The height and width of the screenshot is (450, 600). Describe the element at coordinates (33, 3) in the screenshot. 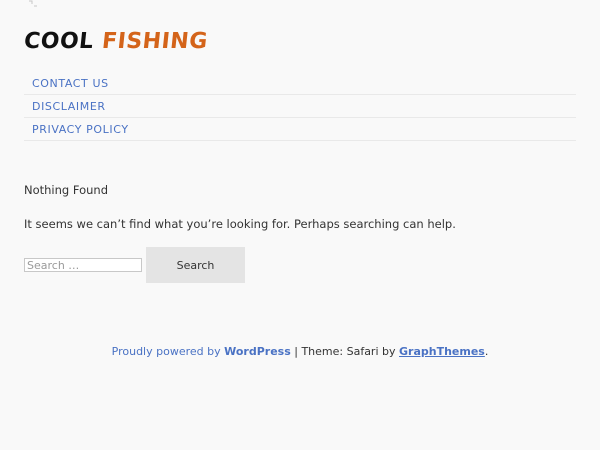

I see `corner-glyph-icon` at that location.